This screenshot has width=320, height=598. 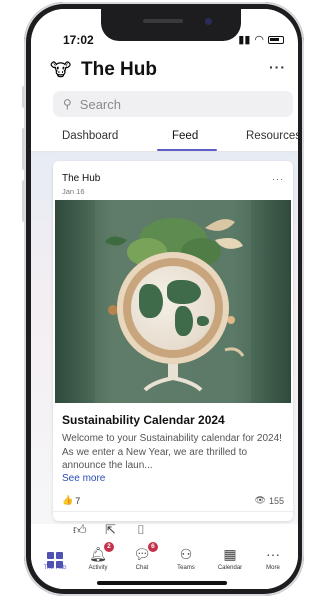 I want to click on view-count: 👁 155, so click(x=269, y=500).